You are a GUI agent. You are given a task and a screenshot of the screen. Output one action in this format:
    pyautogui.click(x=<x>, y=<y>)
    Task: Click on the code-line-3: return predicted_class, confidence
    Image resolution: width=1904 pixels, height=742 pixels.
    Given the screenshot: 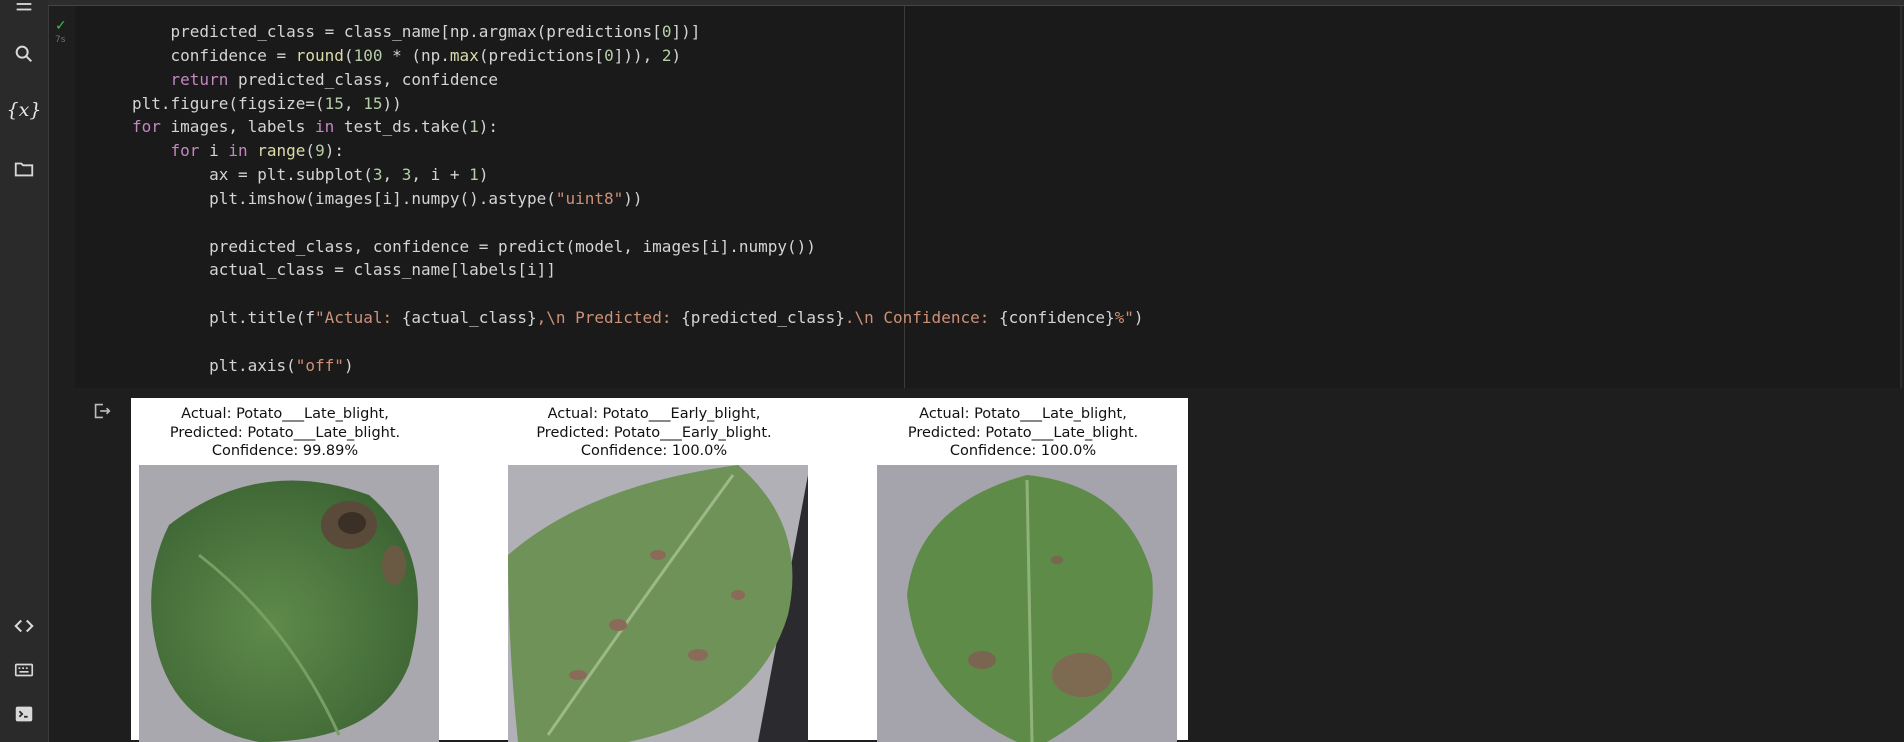 What is the action you would take?
    pyautogui.click(x=334, y=79)
    